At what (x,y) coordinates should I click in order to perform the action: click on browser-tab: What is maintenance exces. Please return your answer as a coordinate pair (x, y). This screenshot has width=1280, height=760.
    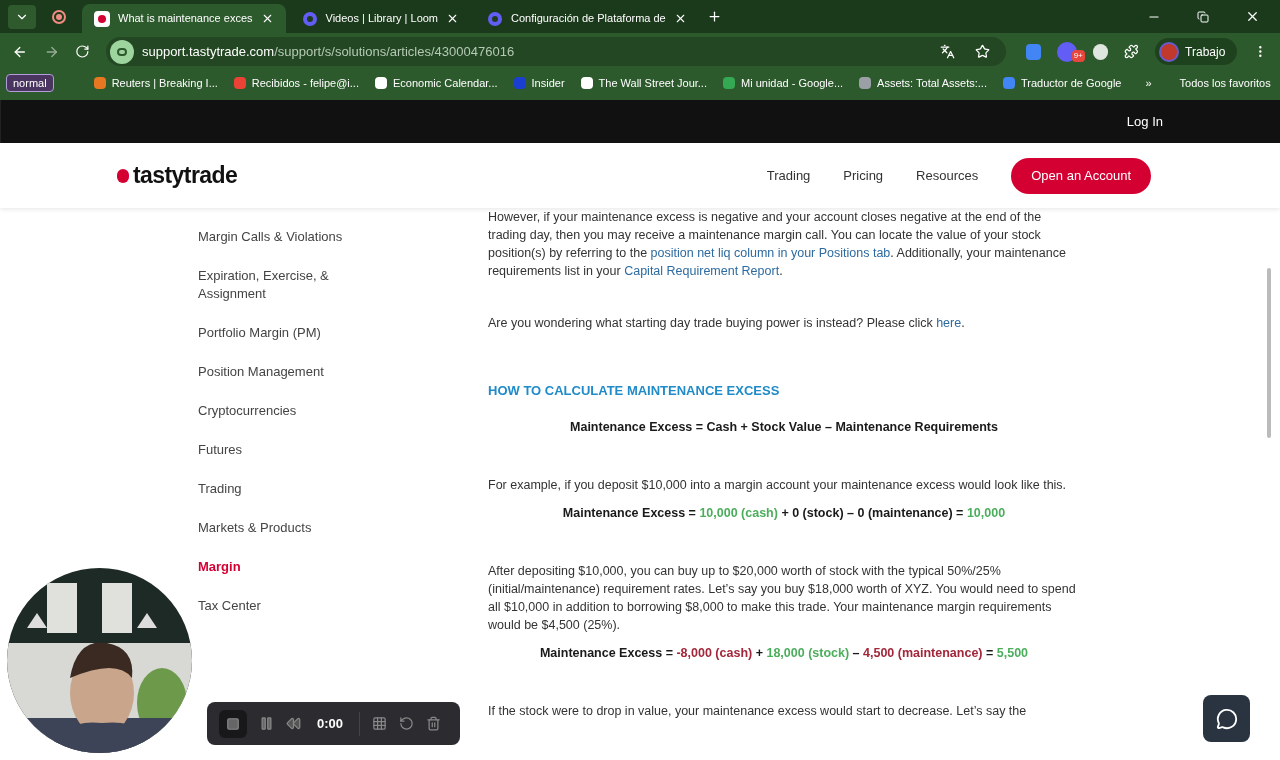
    Looking at the image, I should click on (184, 18).